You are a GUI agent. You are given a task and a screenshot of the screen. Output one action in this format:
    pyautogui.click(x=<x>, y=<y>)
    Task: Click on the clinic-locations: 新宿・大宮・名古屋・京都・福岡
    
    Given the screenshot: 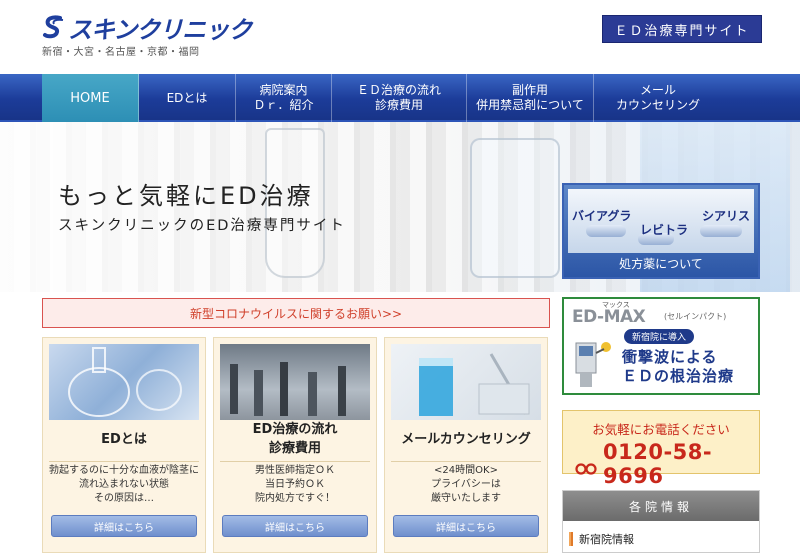 What is the action you would take?
    pyautogui.click(x=121, y=52)
    